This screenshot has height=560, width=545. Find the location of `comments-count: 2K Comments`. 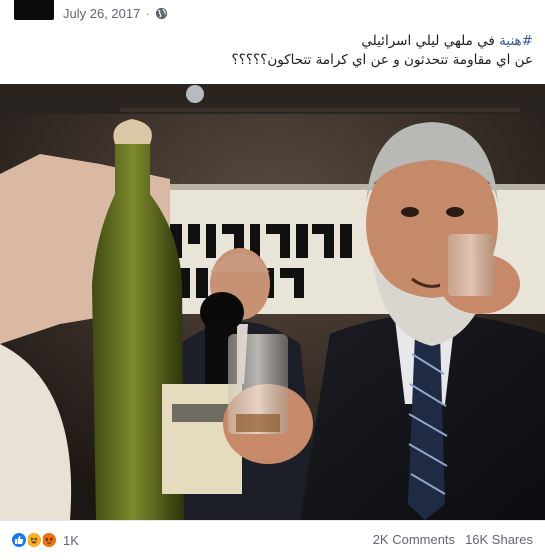

comments-count: 2K Comments is located at coordinates (414, 539).